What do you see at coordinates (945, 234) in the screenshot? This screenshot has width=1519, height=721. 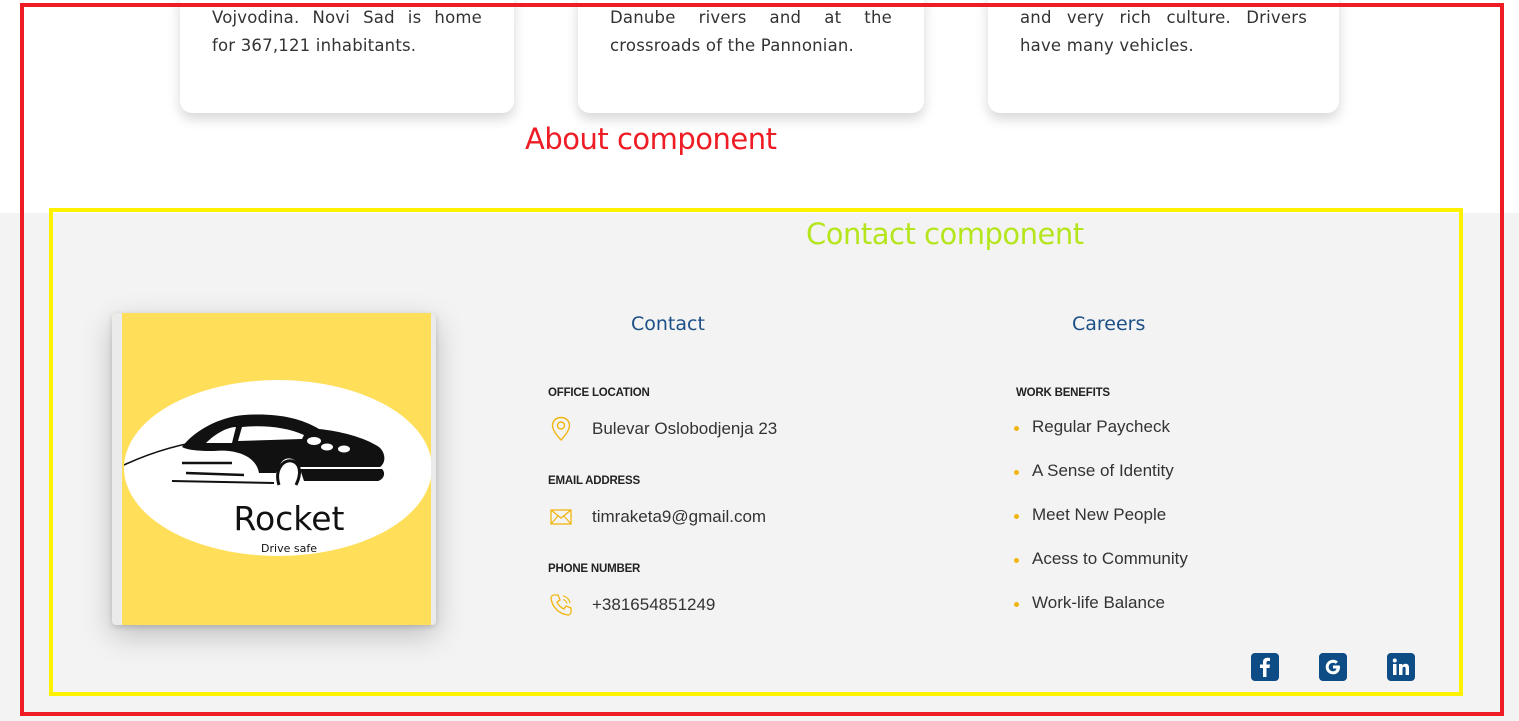 I see `contact-component-label: Contact component` at bounding box center [945, 234].